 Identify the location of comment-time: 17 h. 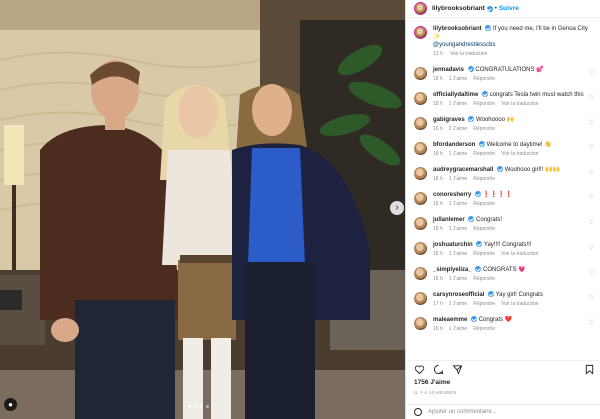
(438, 304).